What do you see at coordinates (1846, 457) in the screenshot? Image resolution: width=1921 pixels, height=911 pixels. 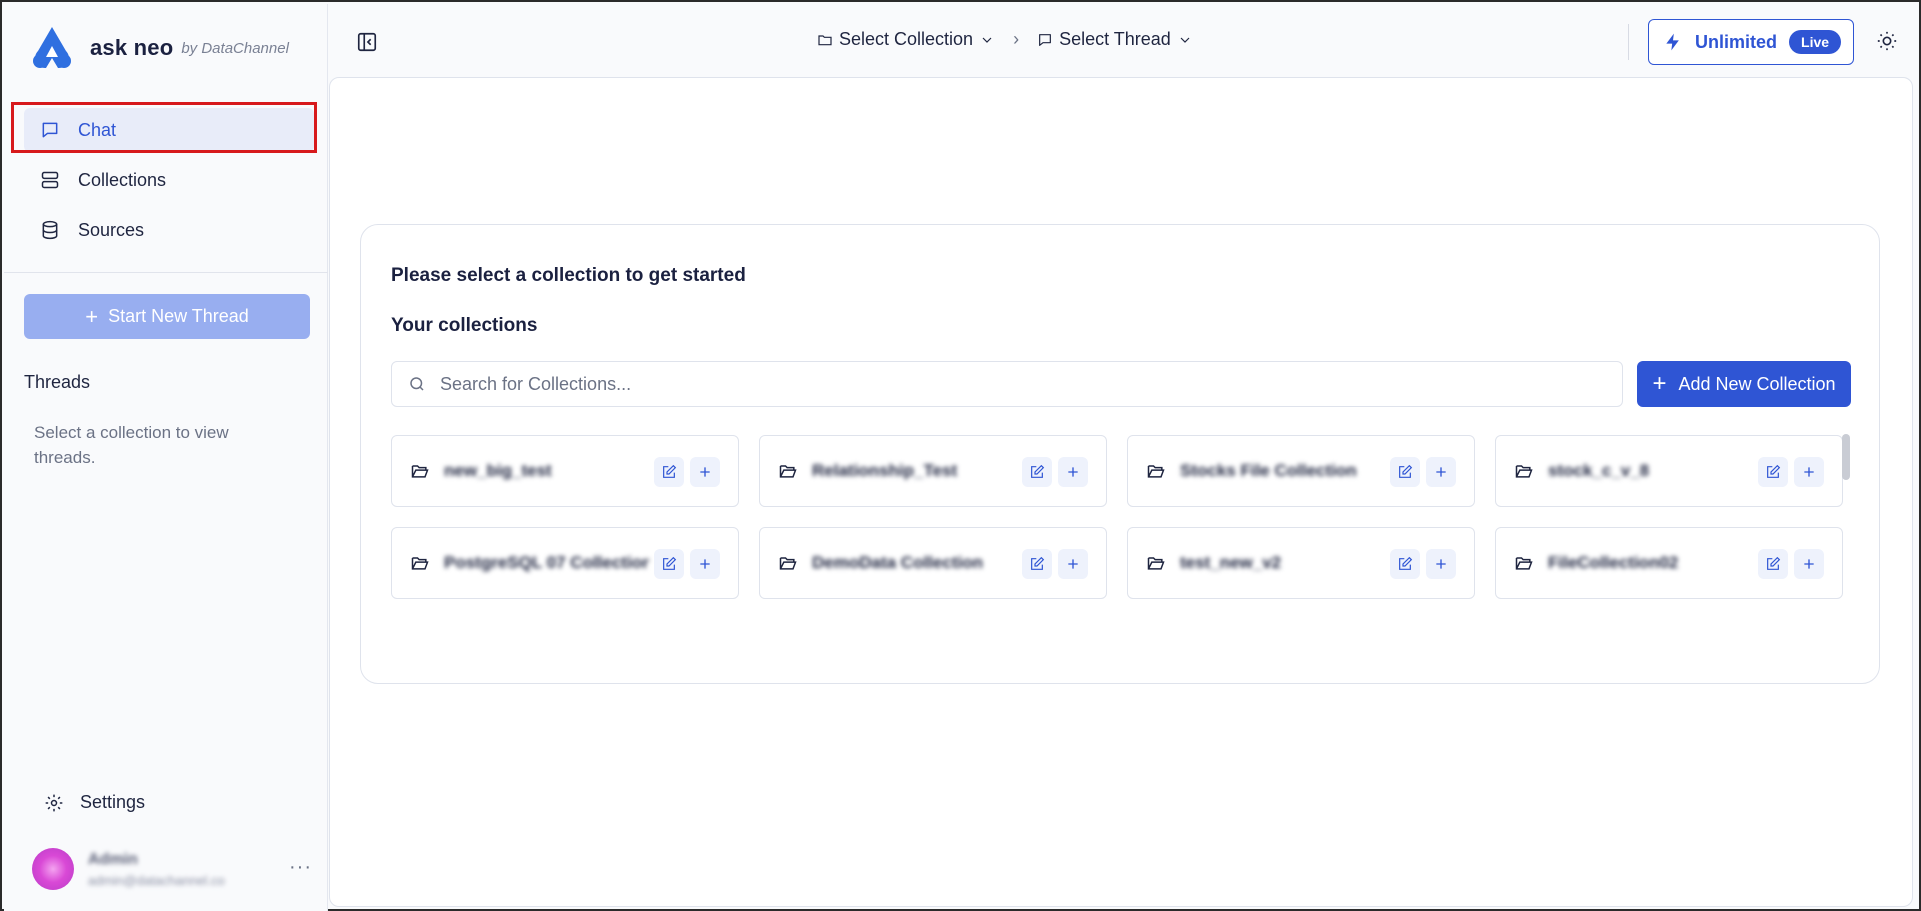 I see `collections-scrollbar` at bounding box center [1846, 457].